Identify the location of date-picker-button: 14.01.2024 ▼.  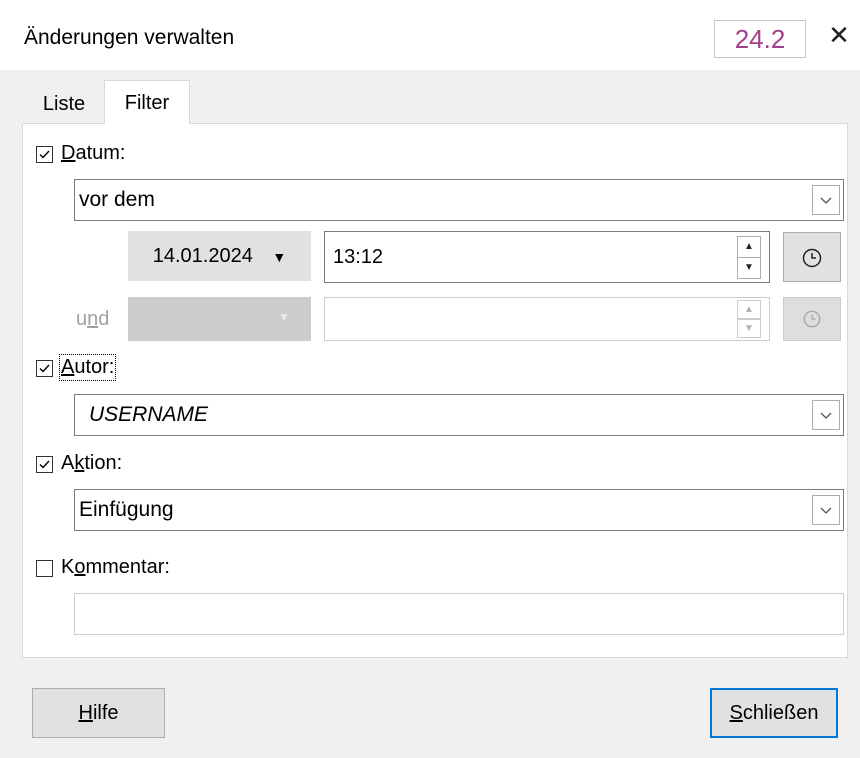
(219, 256).